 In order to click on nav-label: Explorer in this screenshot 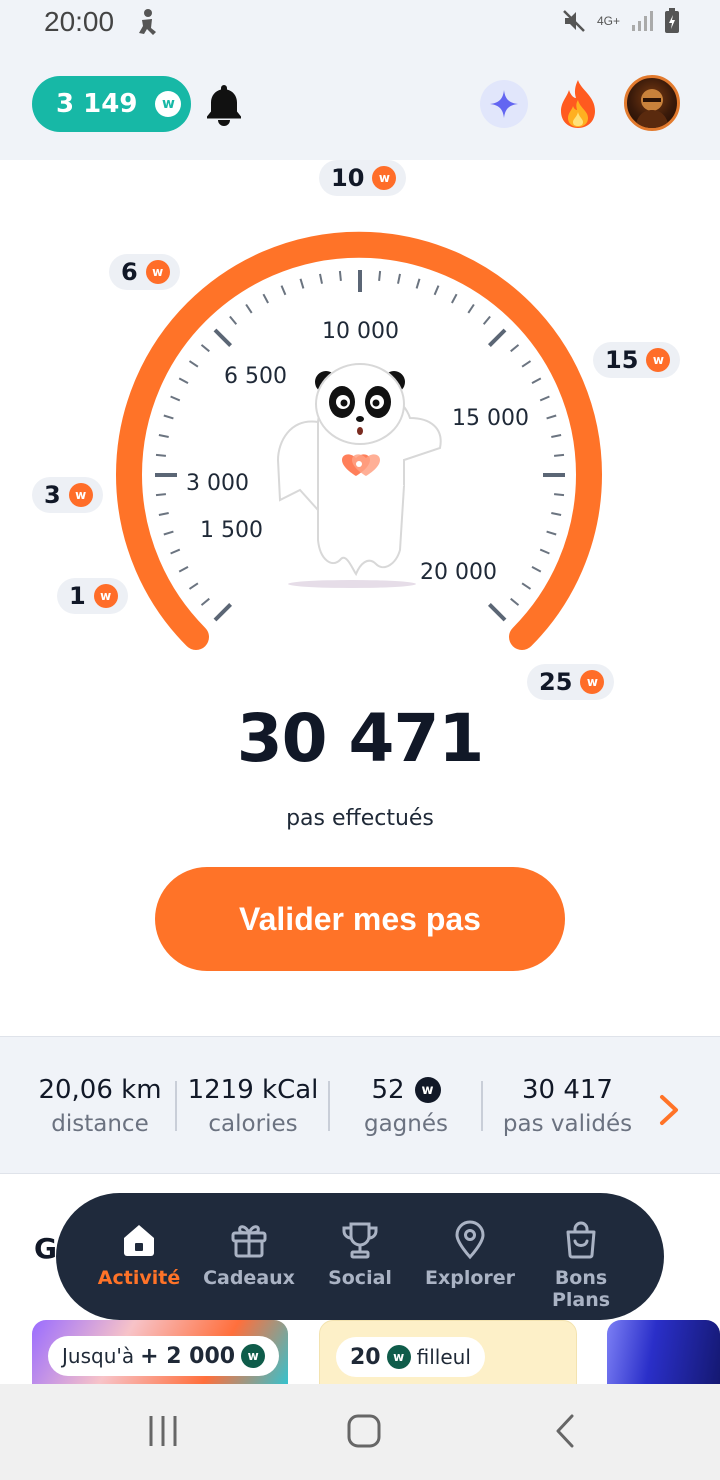, I will do `click(470, 1278)`.